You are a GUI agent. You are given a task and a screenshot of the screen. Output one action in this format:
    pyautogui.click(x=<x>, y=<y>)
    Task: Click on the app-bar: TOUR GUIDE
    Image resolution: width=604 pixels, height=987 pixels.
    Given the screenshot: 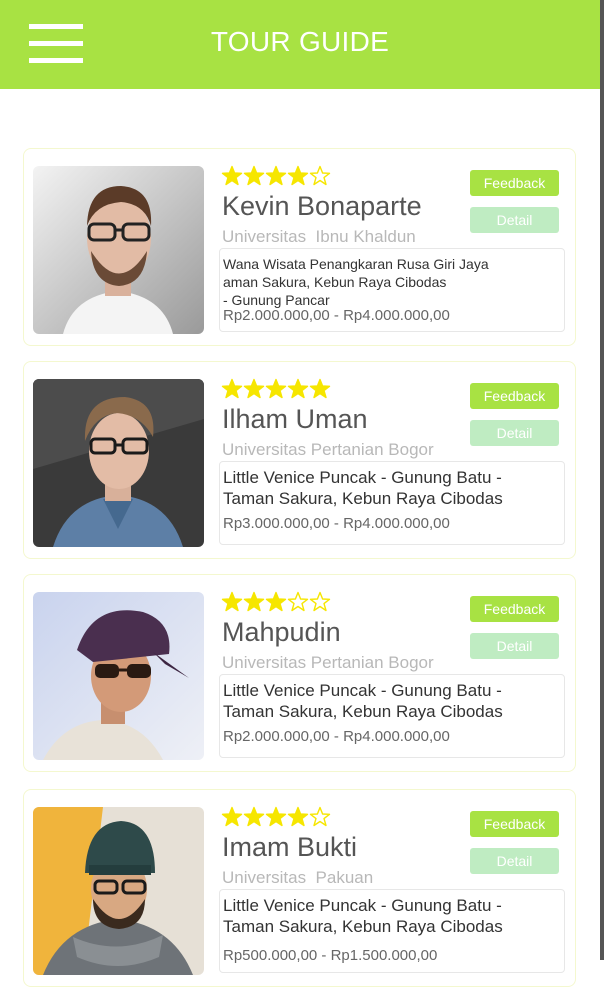 What is the action you would take?
    pyautogui.click(x=300, y=44)
    